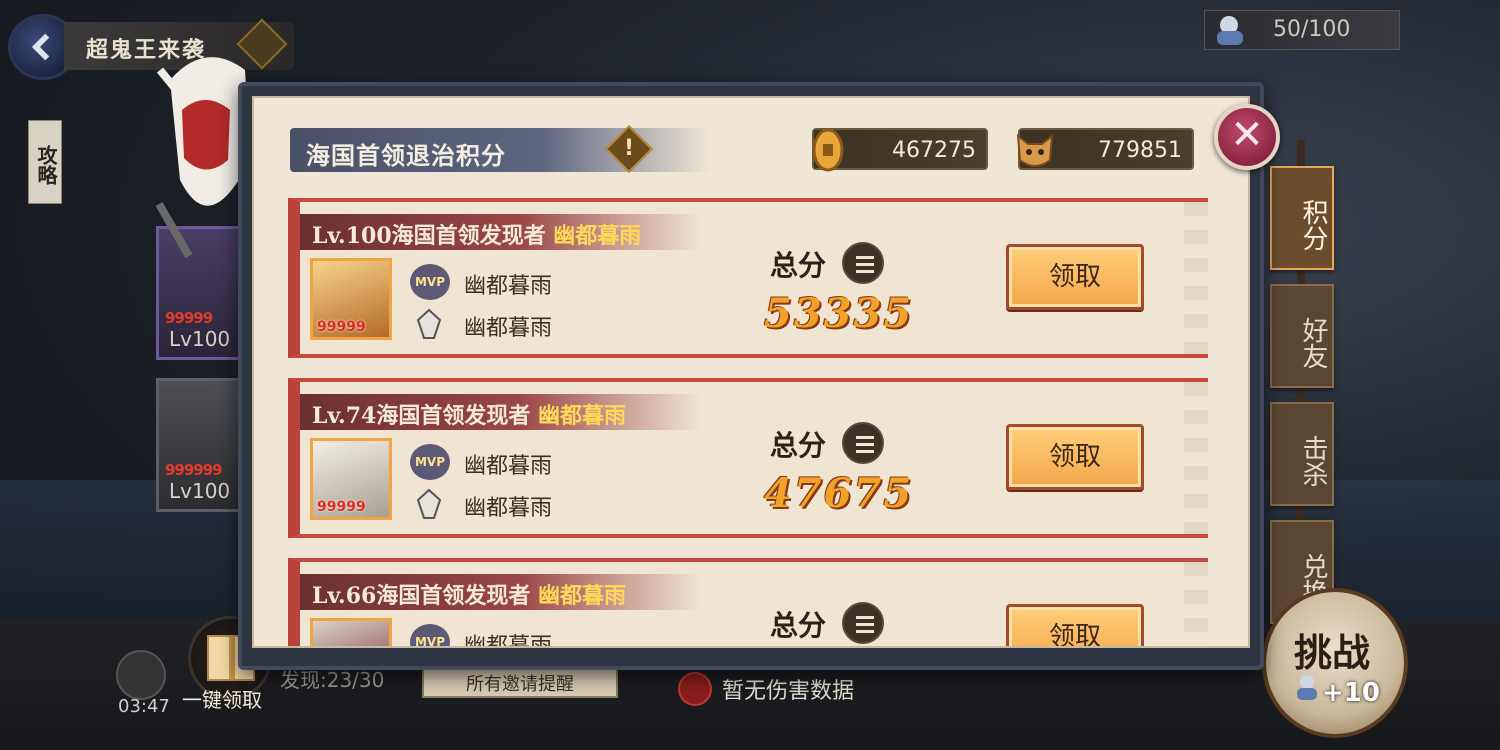  I want to click on damage-info: 暂无伤害数据, so click(761, 689).